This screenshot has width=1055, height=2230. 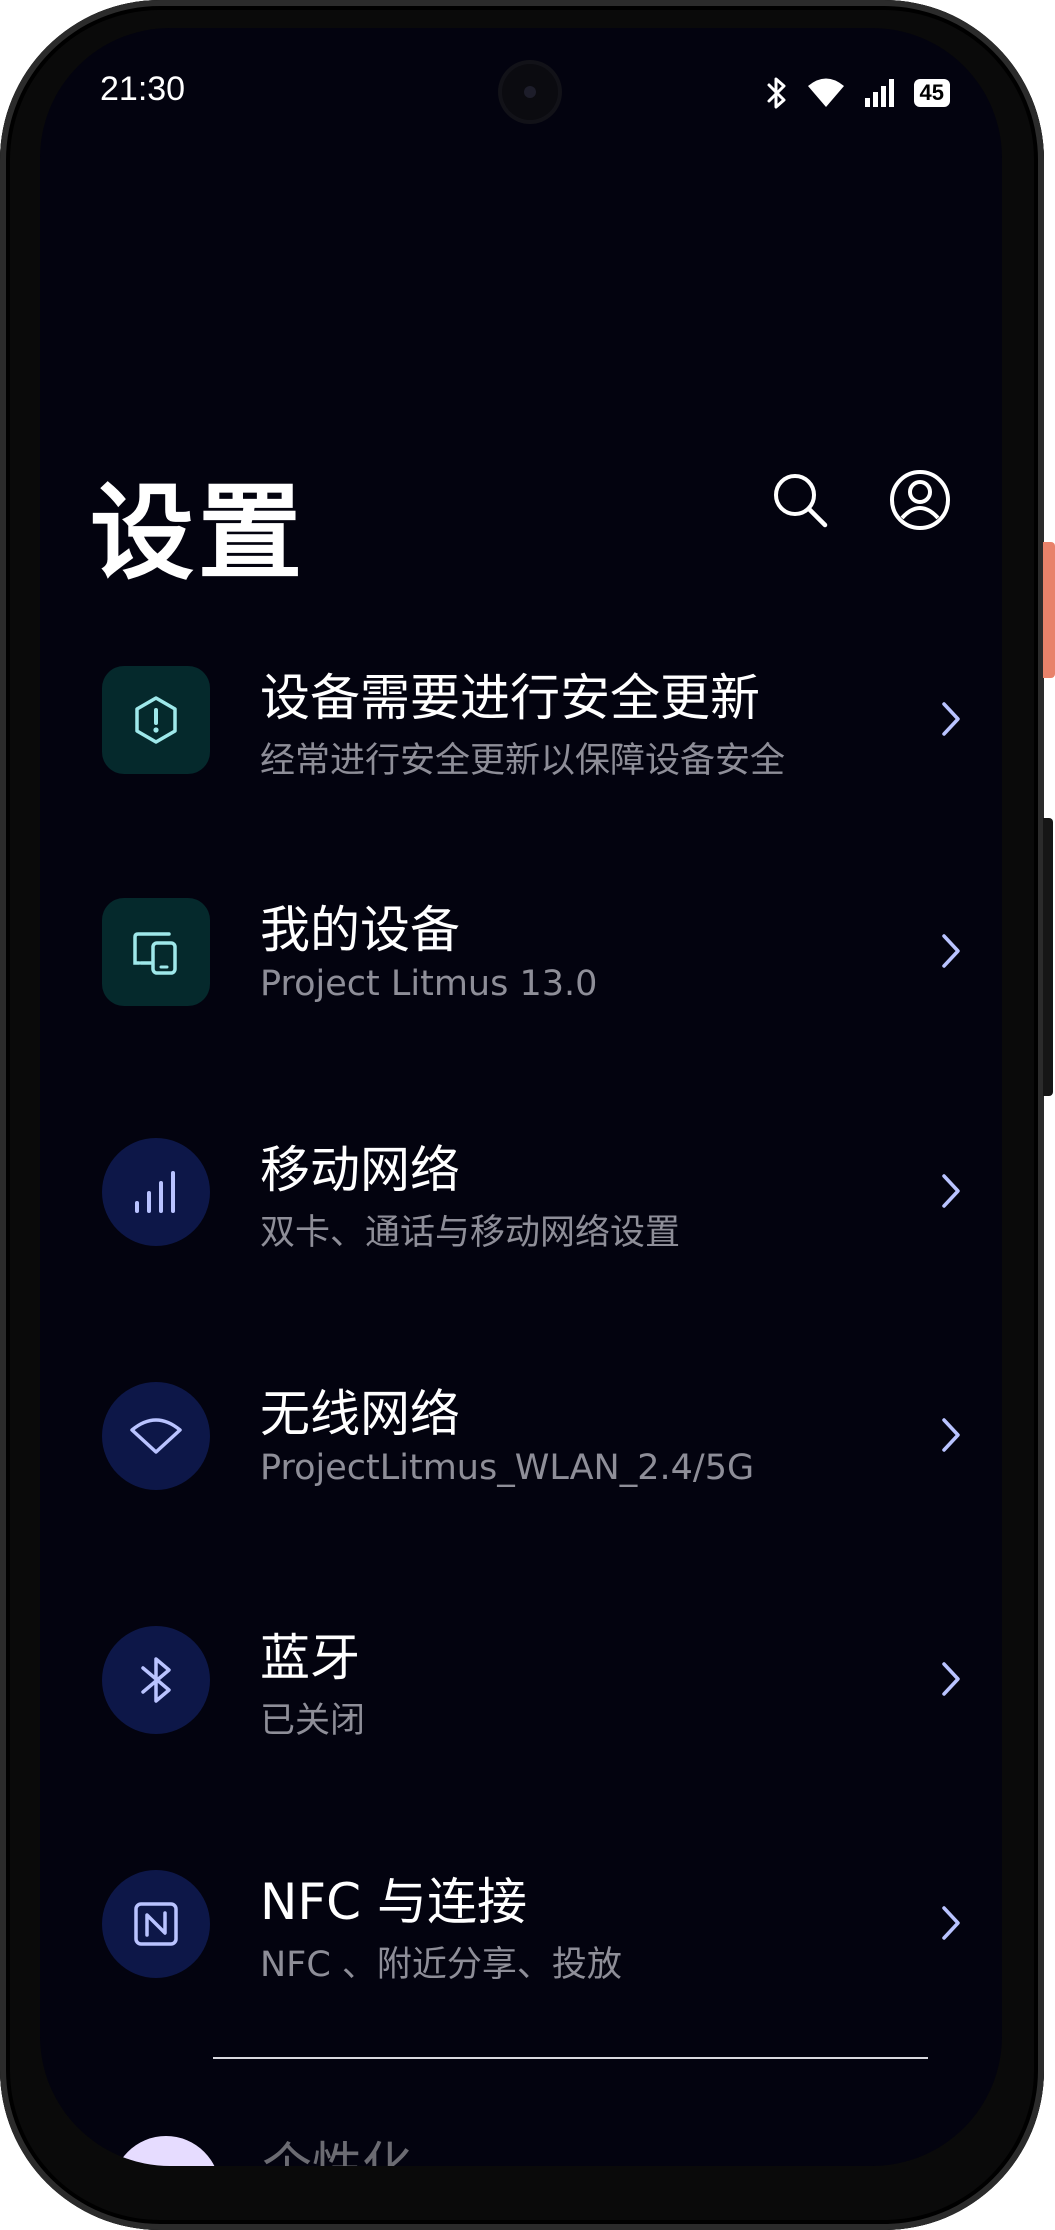 What do you see at coordinates (507, 1468) in the screenshot?
I see `item-subtitle: ProjectLitmus_WLAN_2.4/5G` at bounding box center [507, 1468].